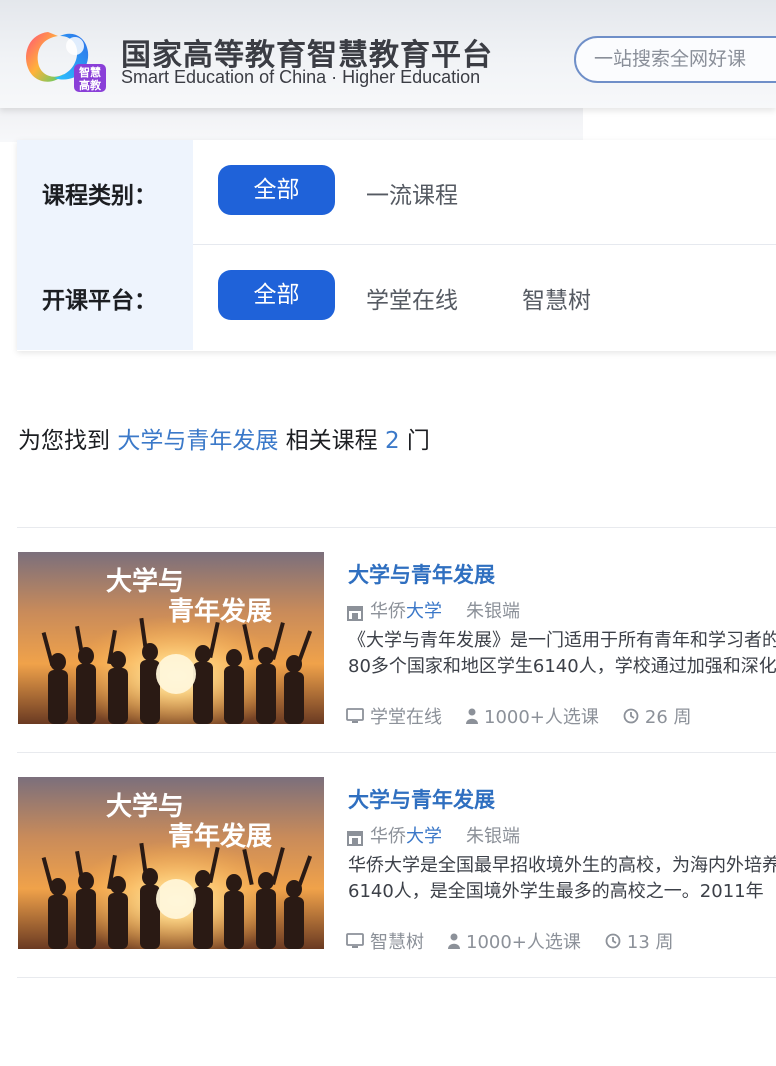  What do you see at coordinates (406, 717) in the screenshot?
I see `course-platform: 学堂在线` at bounding box center [406, 717].